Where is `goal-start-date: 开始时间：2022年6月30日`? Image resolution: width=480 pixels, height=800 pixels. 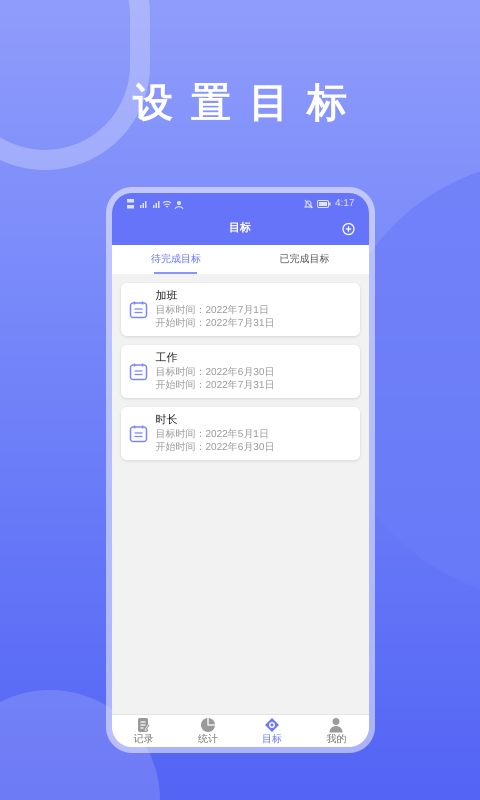
goal-start-date: 开始时间：2022年6月30日 is located at coordinates (215, 447).